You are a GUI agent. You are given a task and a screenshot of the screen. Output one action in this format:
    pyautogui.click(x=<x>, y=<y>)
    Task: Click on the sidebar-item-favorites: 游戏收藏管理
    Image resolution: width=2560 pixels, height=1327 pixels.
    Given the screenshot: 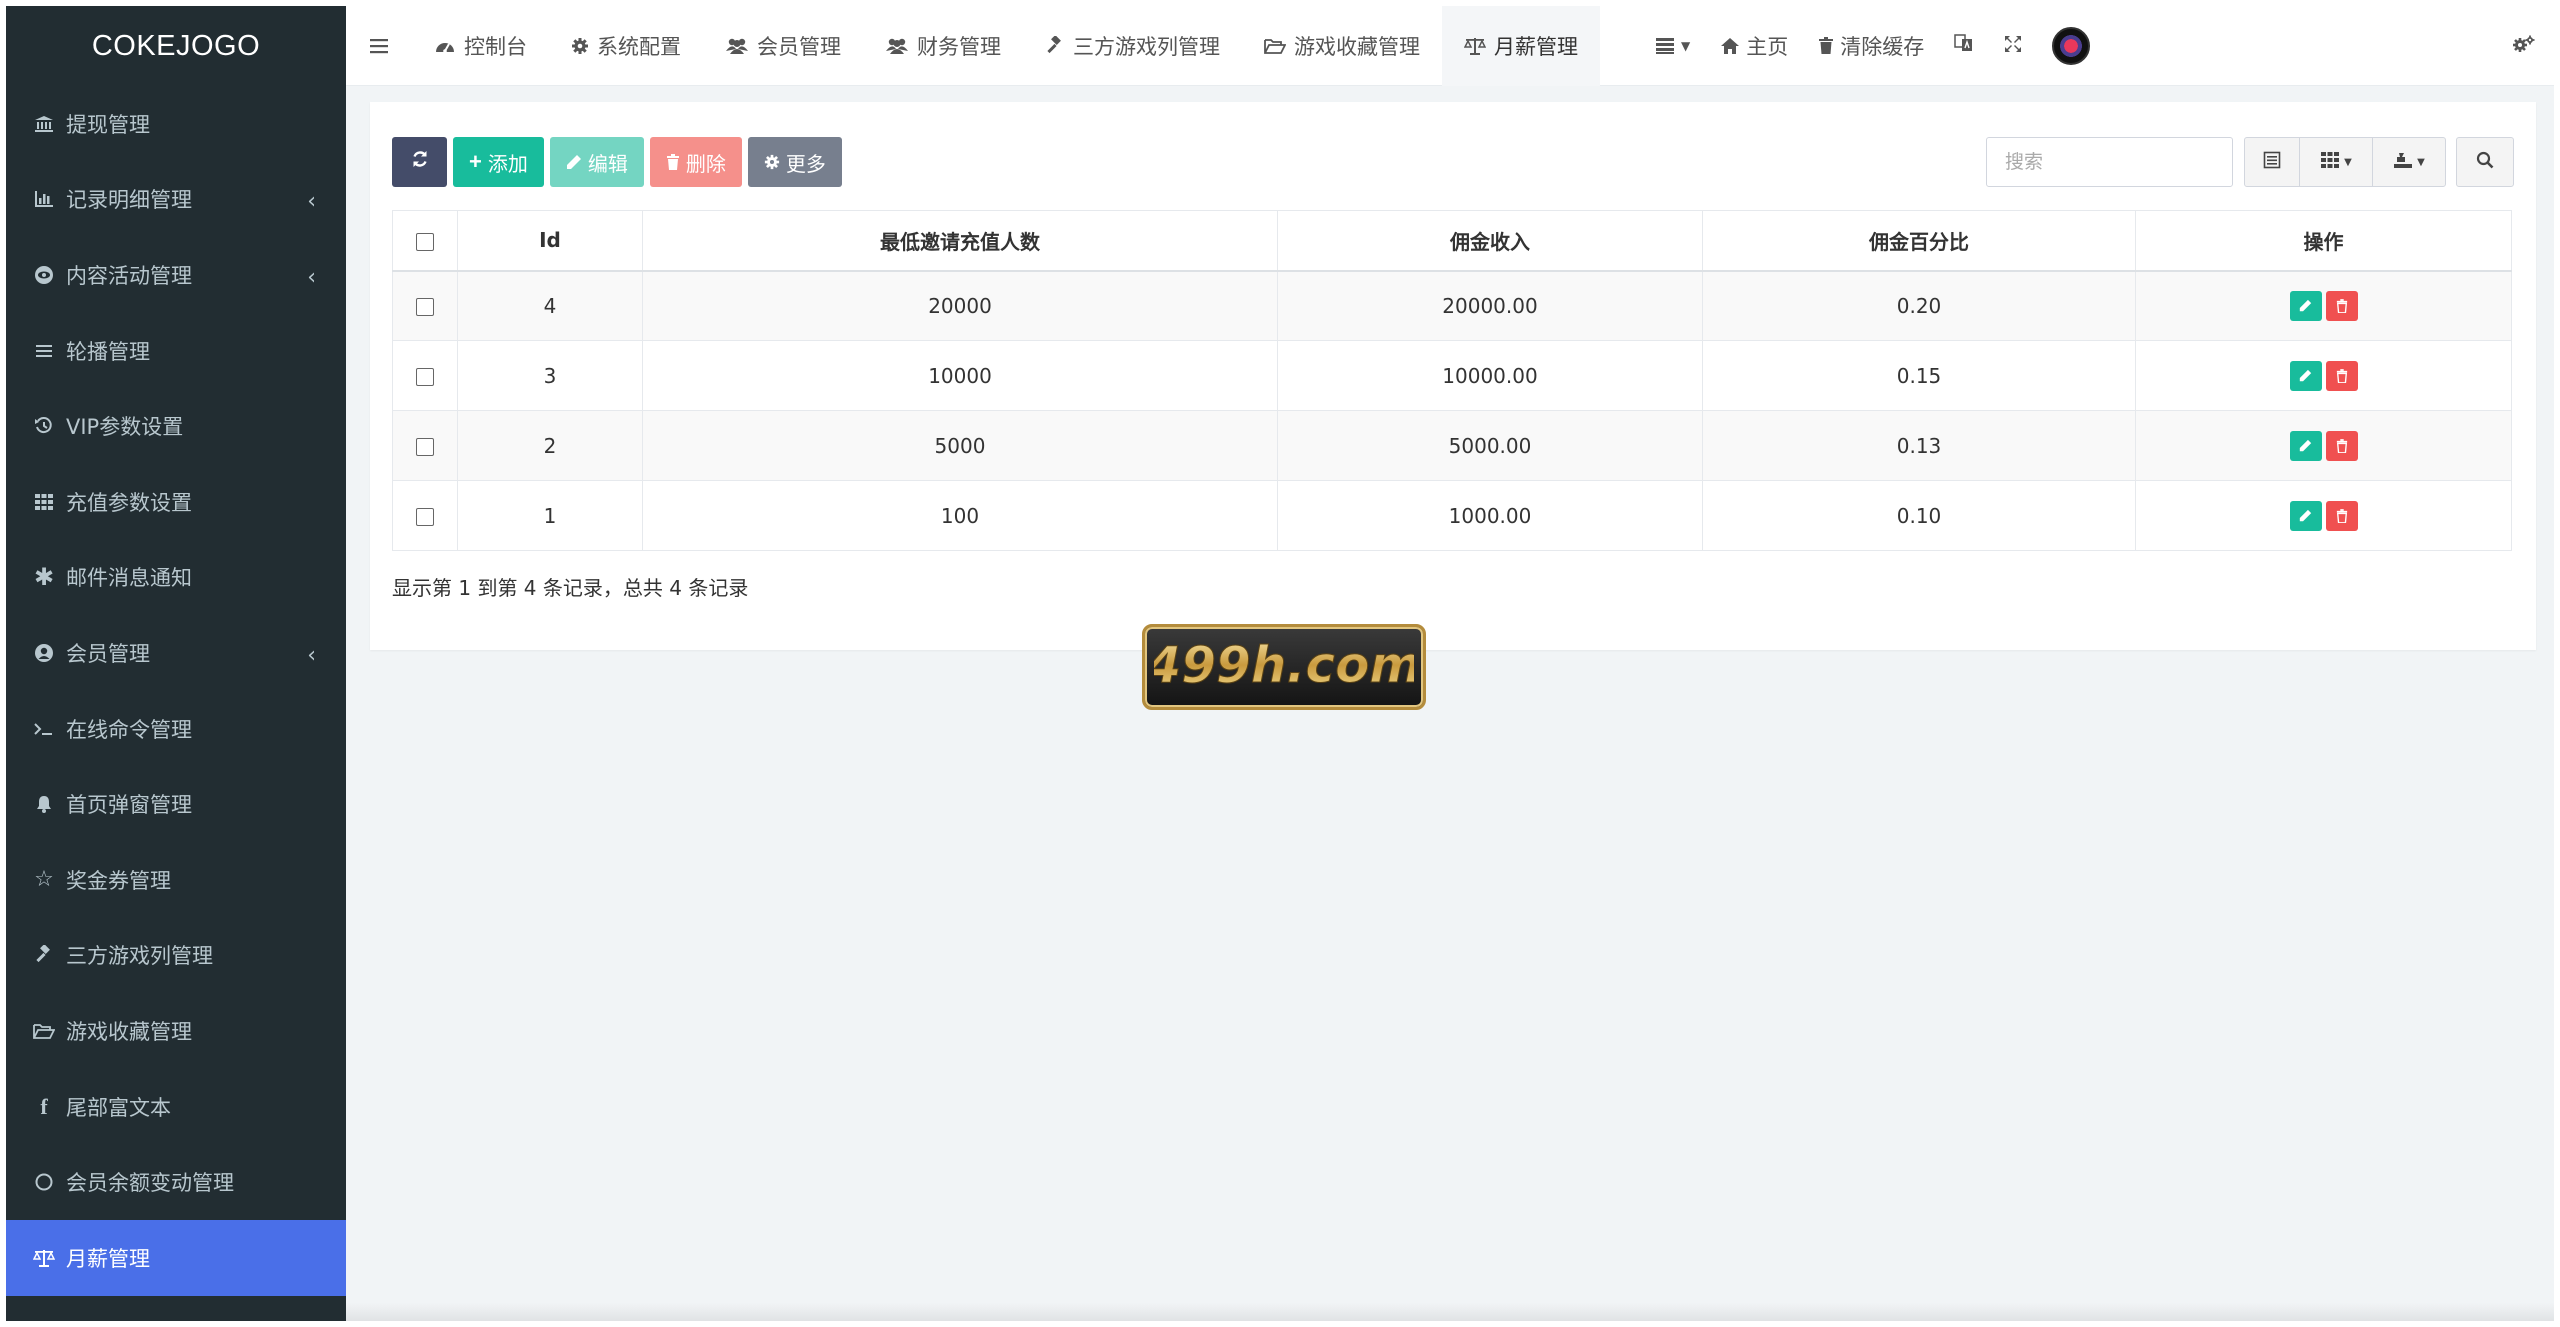 What is the action you would take?
    pyautogui.click(x=176, y=1031)
    